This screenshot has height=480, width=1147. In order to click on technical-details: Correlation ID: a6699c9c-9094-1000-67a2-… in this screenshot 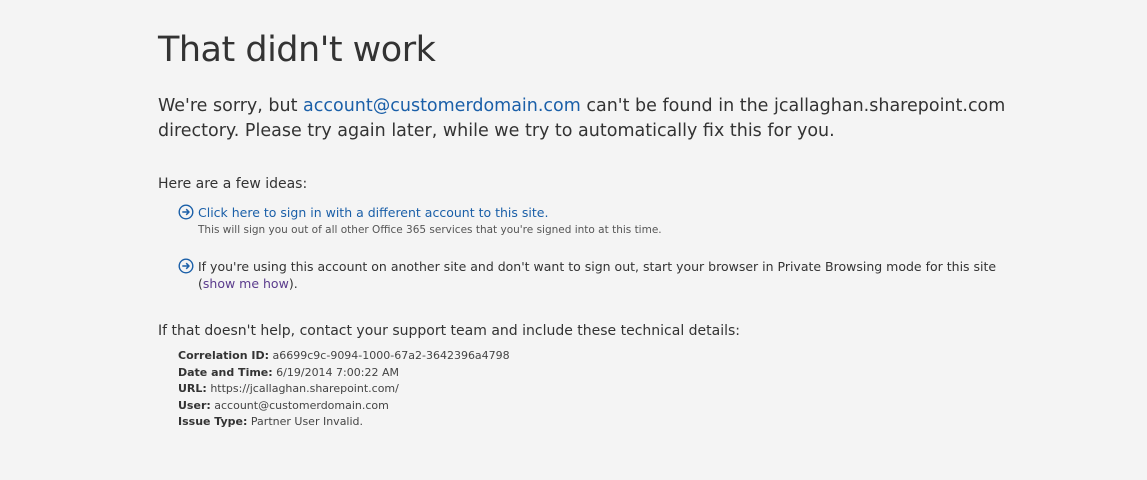, I will do `click(344, 389)`.